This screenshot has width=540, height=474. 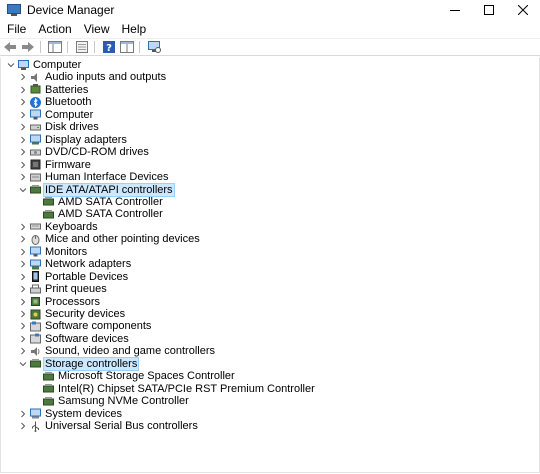 What do you see at coordinates (35, 426) in the screenshot?
I see `usb-icon` at bounding box center [35, 426].